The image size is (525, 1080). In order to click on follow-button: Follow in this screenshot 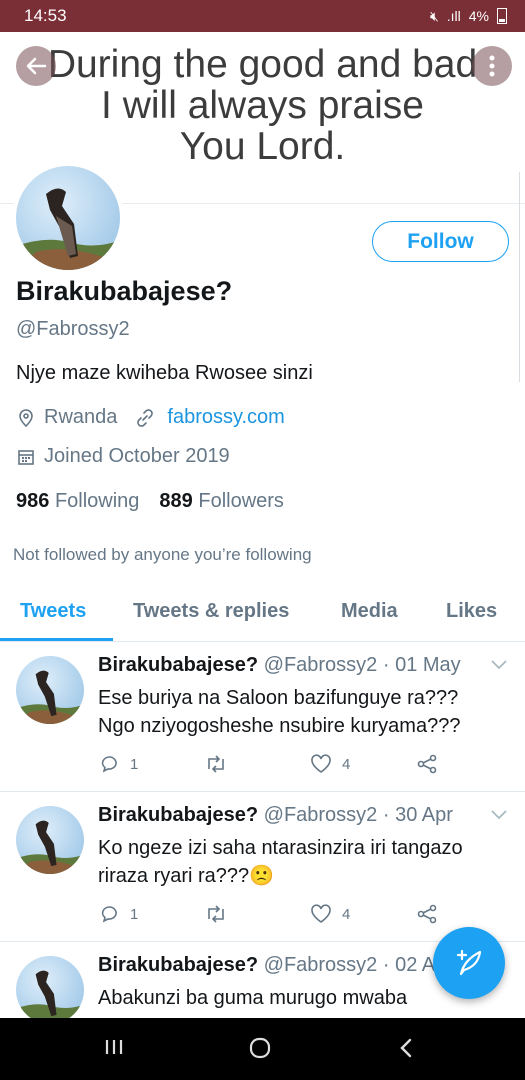, I will do `click(440, 241)`.